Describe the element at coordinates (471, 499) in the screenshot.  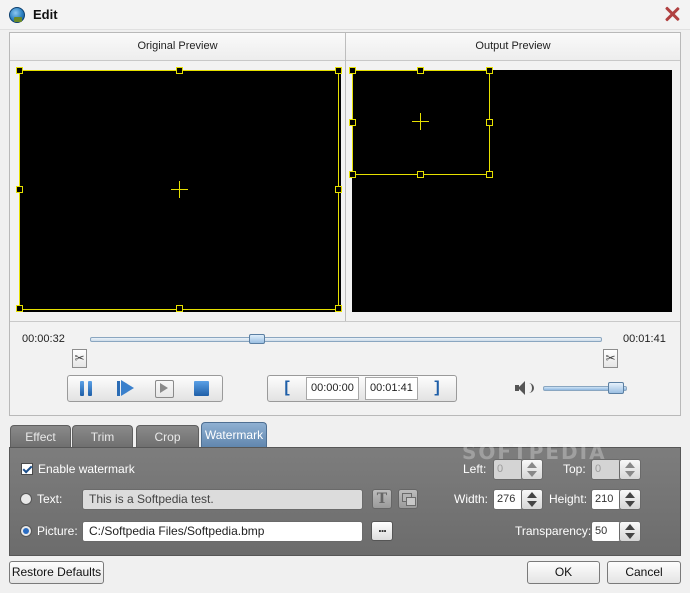
I see `width-label: Width:` at that location.